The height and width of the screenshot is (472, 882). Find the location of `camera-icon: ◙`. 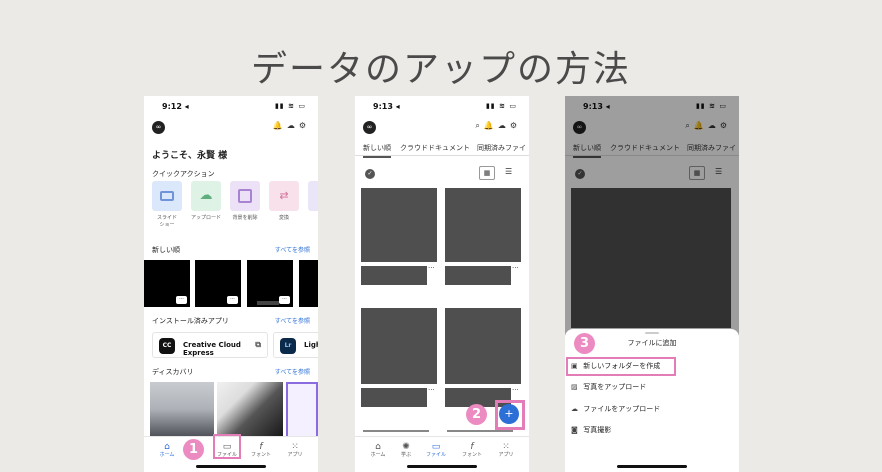

camera-icon: ◙ is located at coordinates (574, 430).